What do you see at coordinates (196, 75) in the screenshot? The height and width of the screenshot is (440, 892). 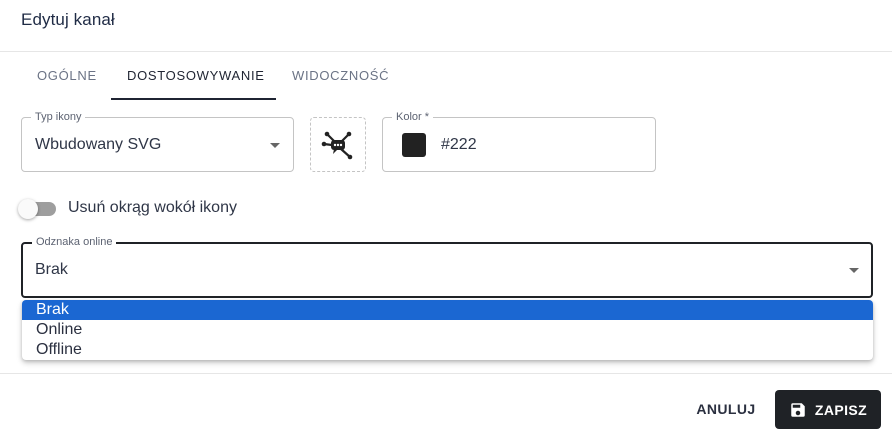 I see `tab-customization: DOSTOSOWYWANIE` at bounding box center [196, 75].